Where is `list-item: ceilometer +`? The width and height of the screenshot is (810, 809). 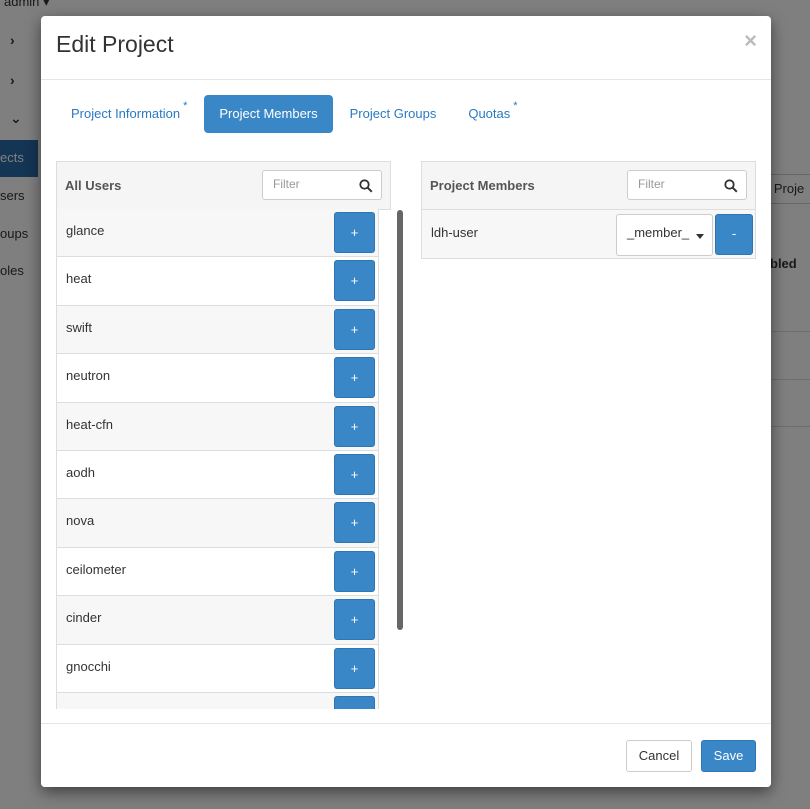
list-item: ceilometer + is located at coordinates (217, 572).